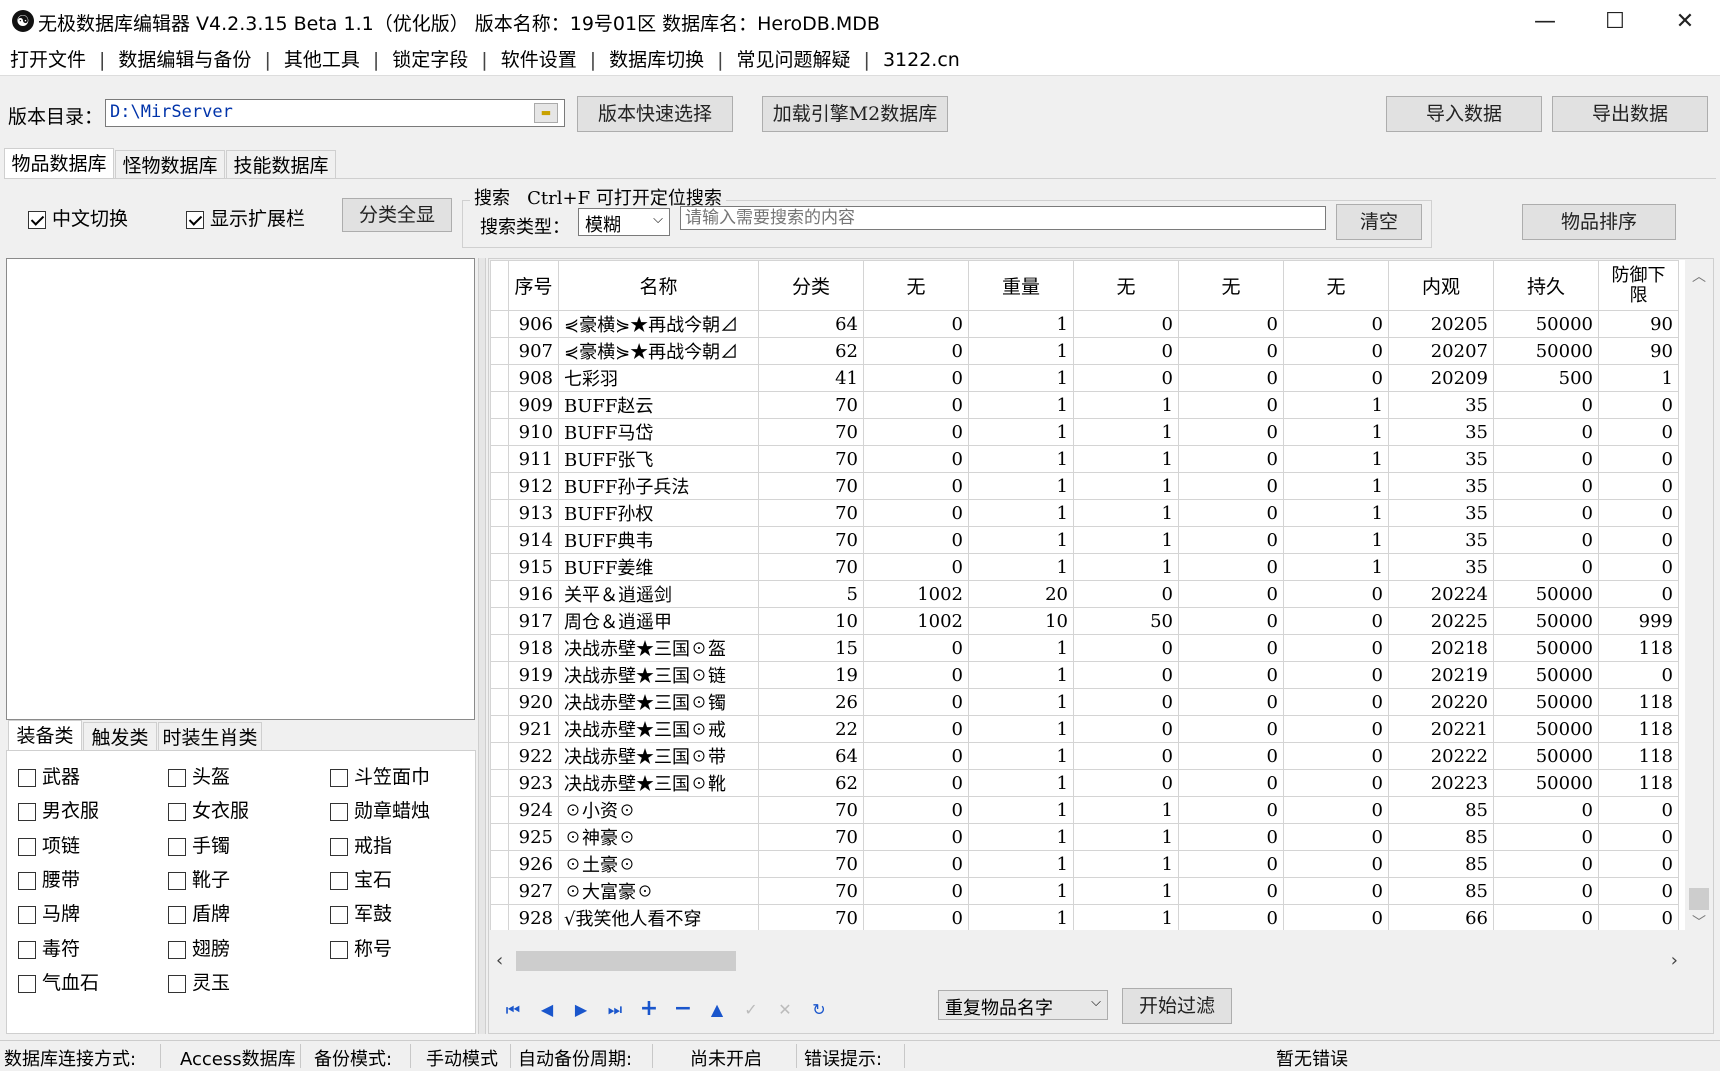 The height and width of the screenshot is (1071, 1720). What do you see at coordinates (170, 164) in the screenshot?
I see `tab-monster-db: 怪物数据库` at bounding box center [170, 164].